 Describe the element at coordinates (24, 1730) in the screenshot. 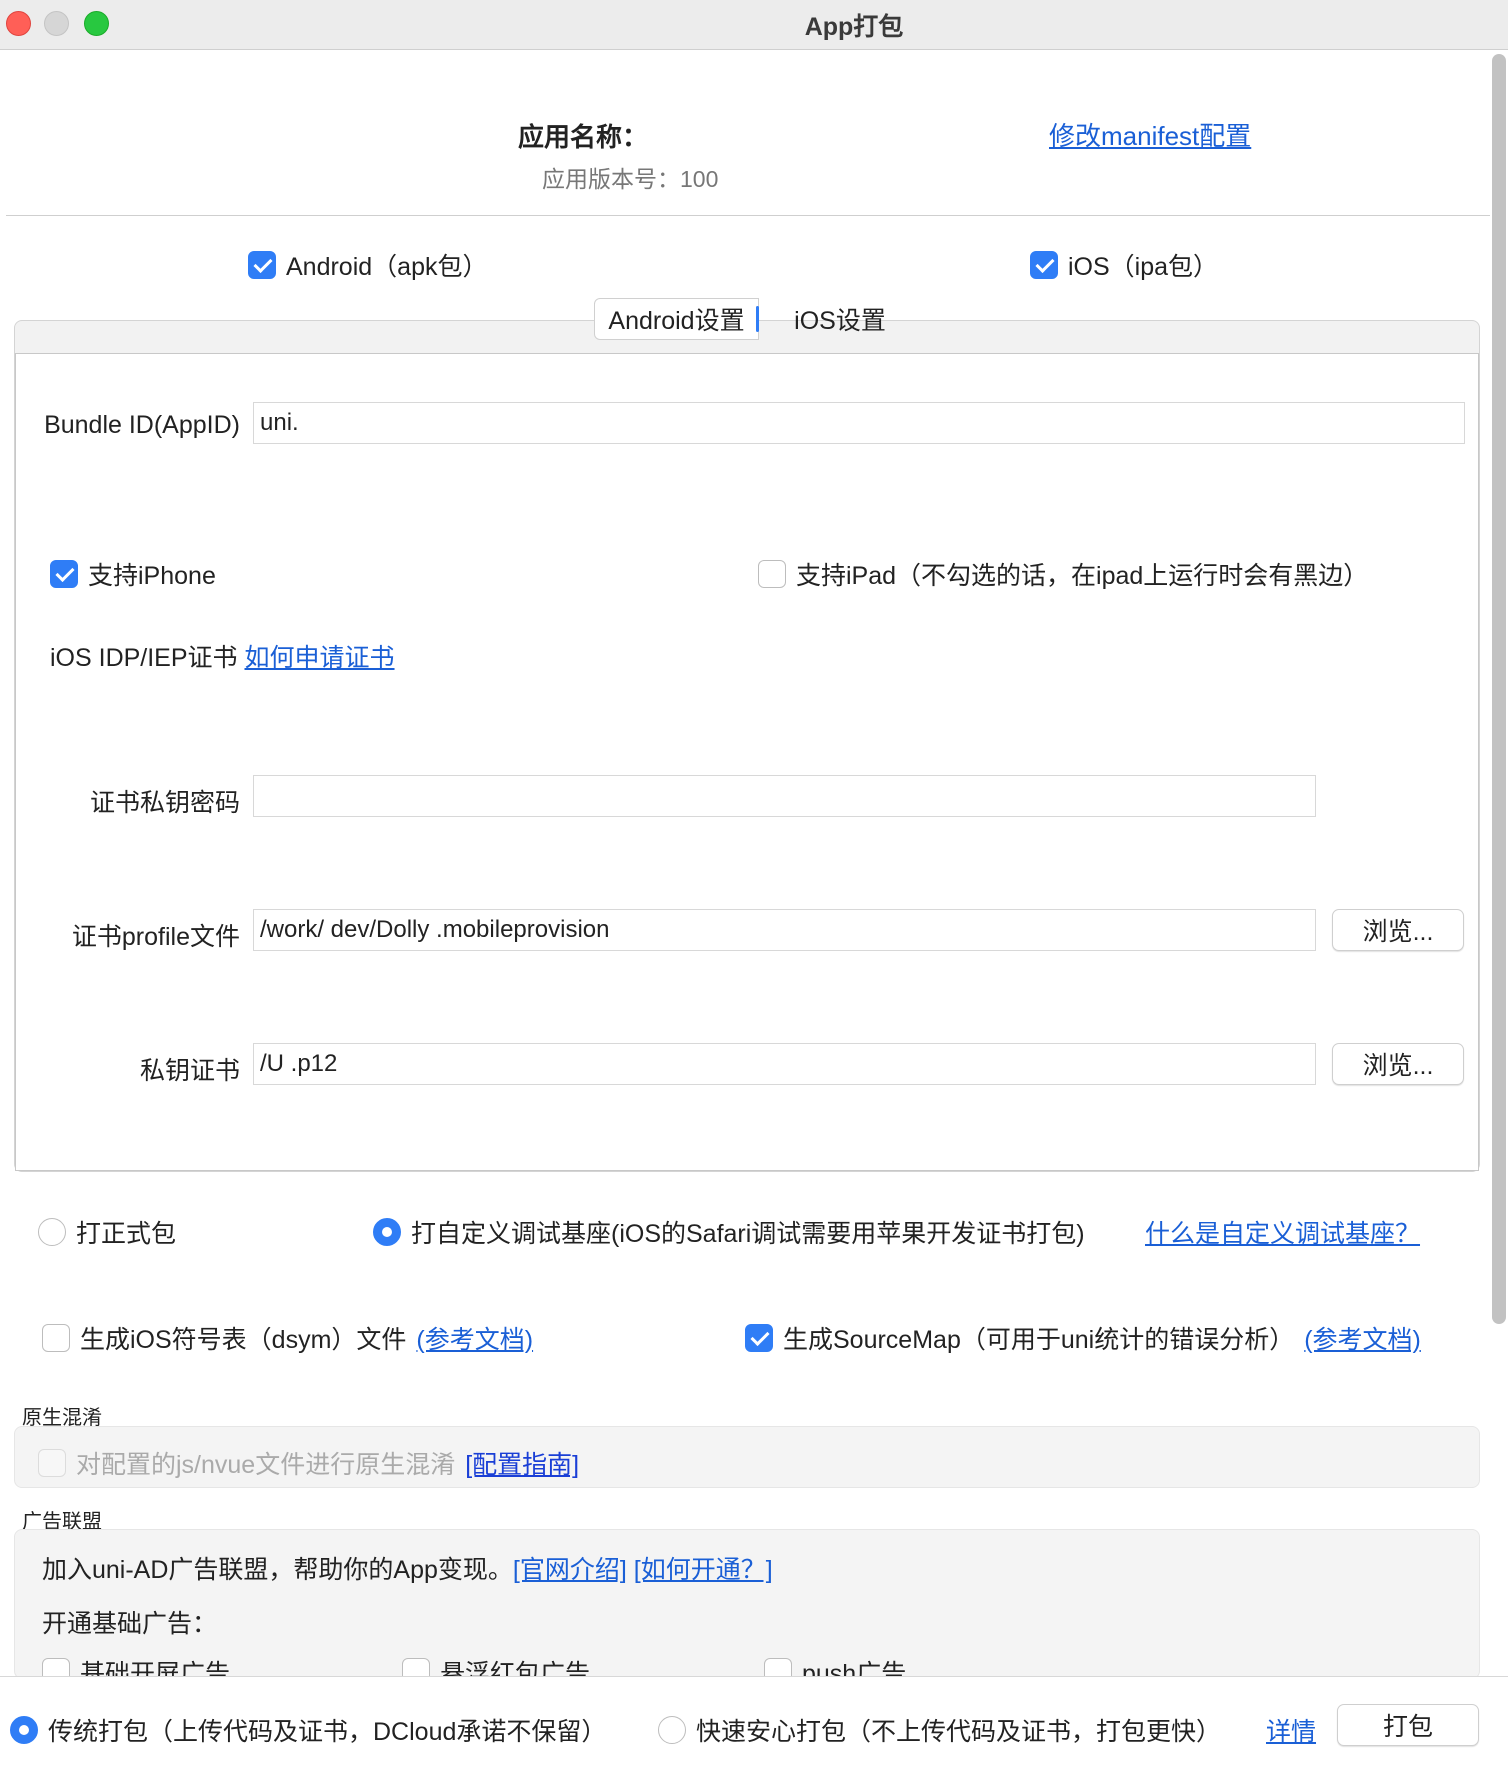

I see `traditional-build-radio` at that location.